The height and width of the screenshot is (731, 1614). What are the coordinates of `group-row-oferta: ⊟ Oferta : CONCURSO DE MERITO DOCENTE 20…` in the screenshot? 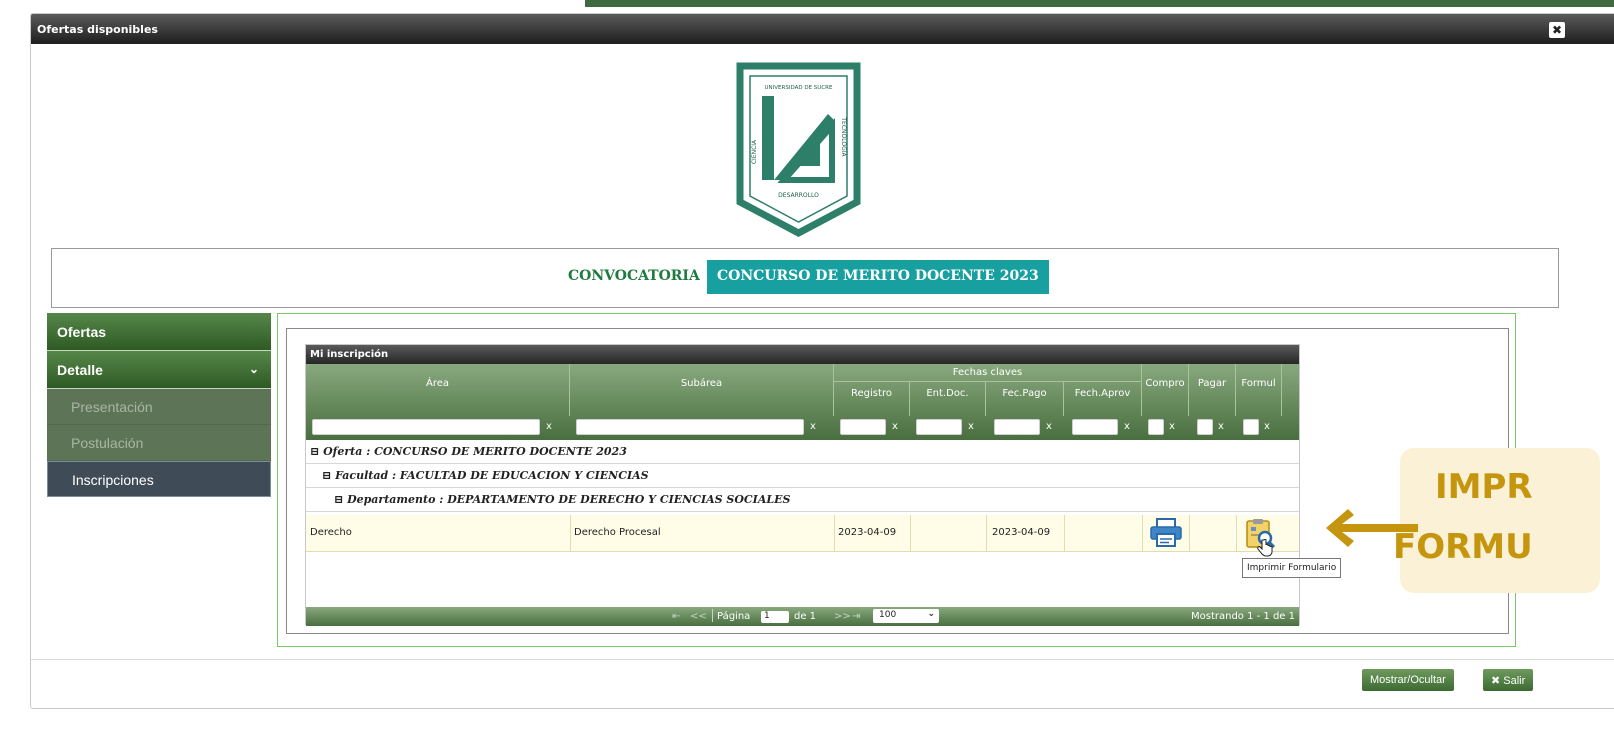 It's located at (802, 452).